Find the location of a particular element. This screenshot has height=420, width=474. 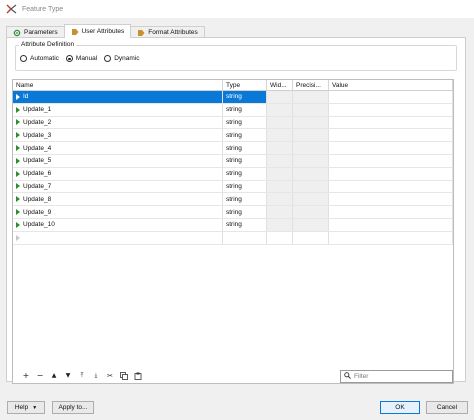

attribute-name-cell: Update_4 is located at coordinates (118, 148).